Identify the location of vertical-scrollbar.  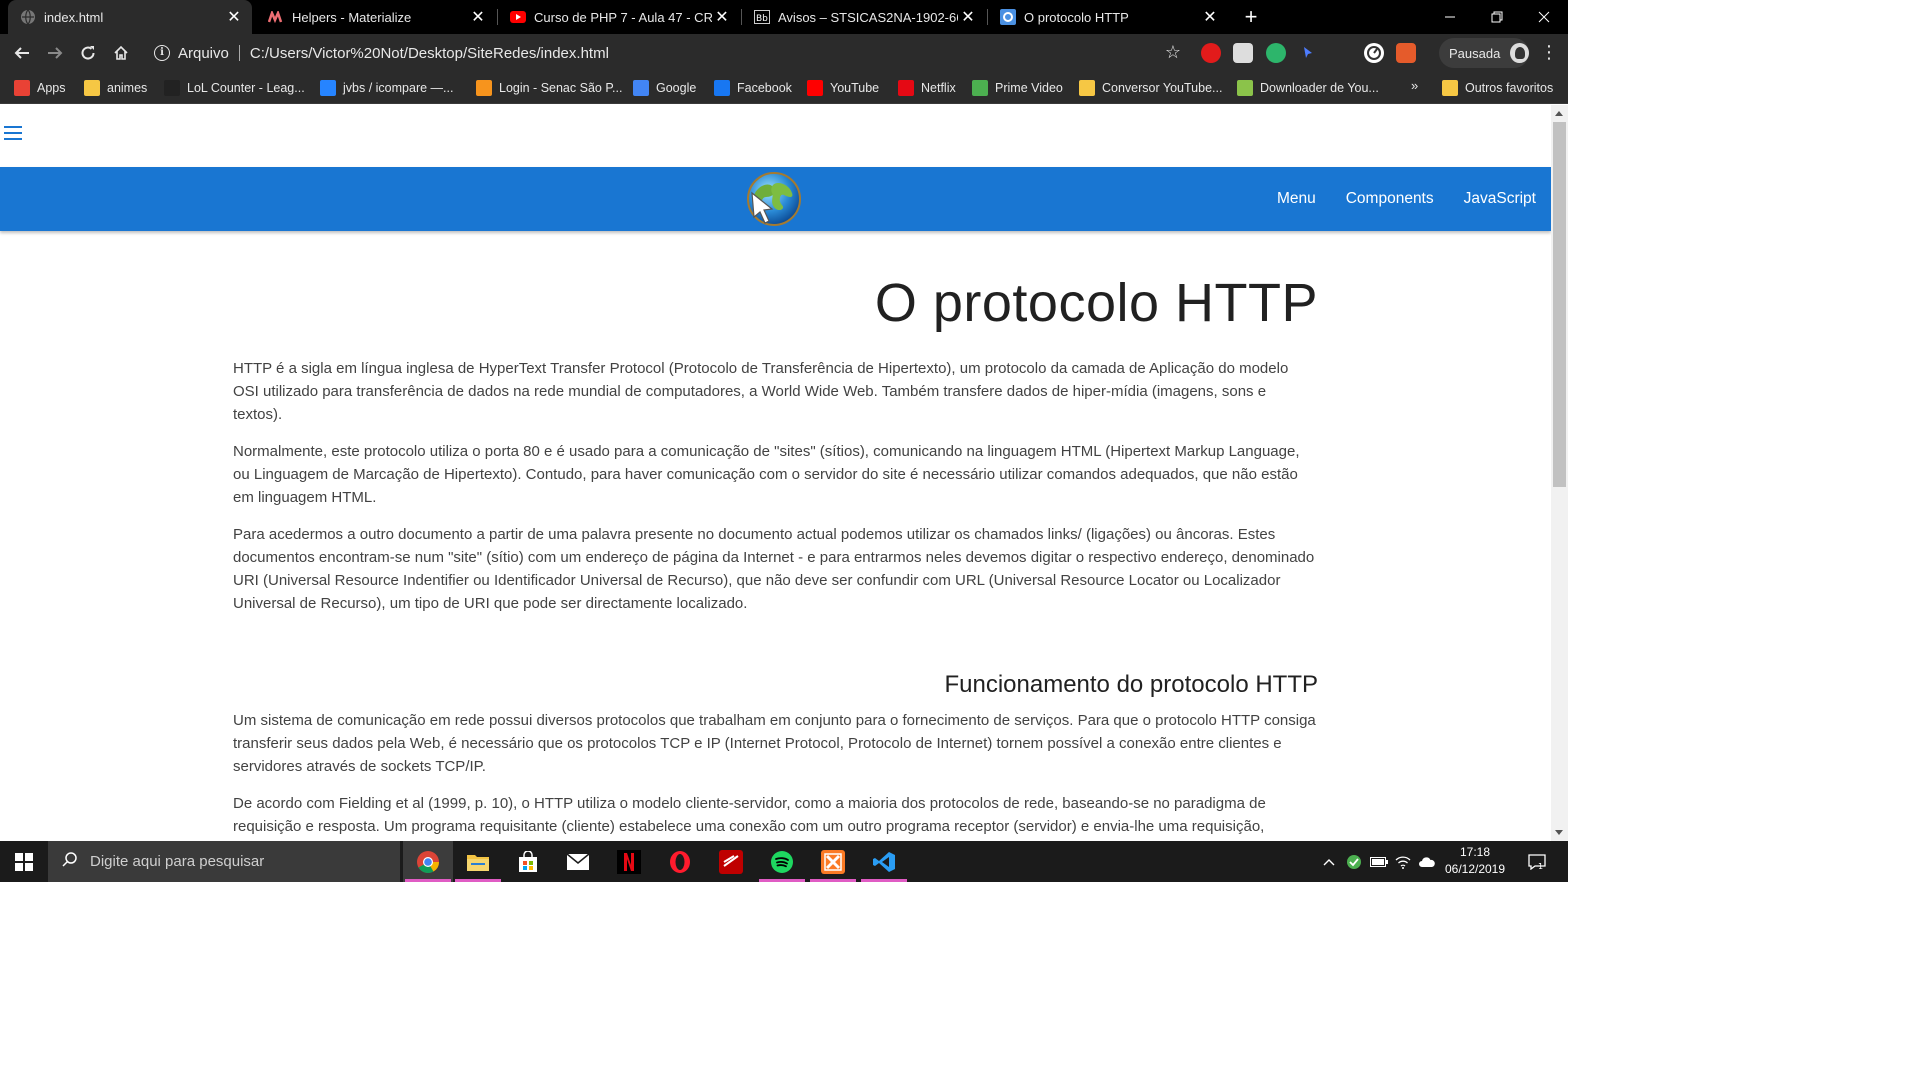
(1559, 473).